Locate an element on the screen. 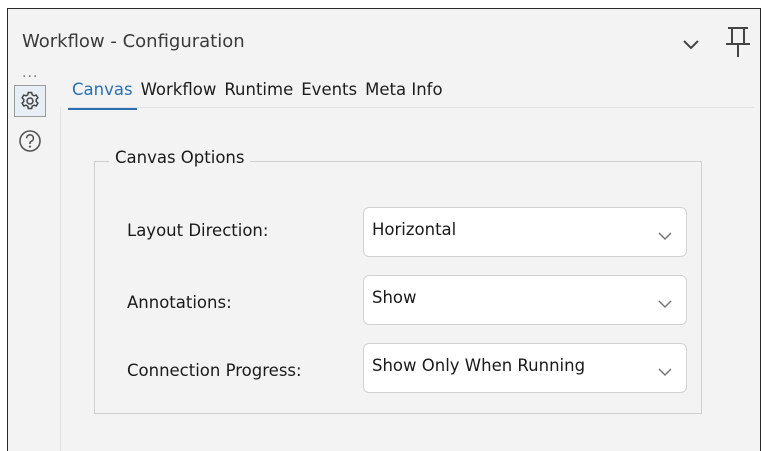 Image resolution: width=765 pixels, height=451 pixels. connection-progress-select: Show Only When Running is located at coordinates (525, 368).